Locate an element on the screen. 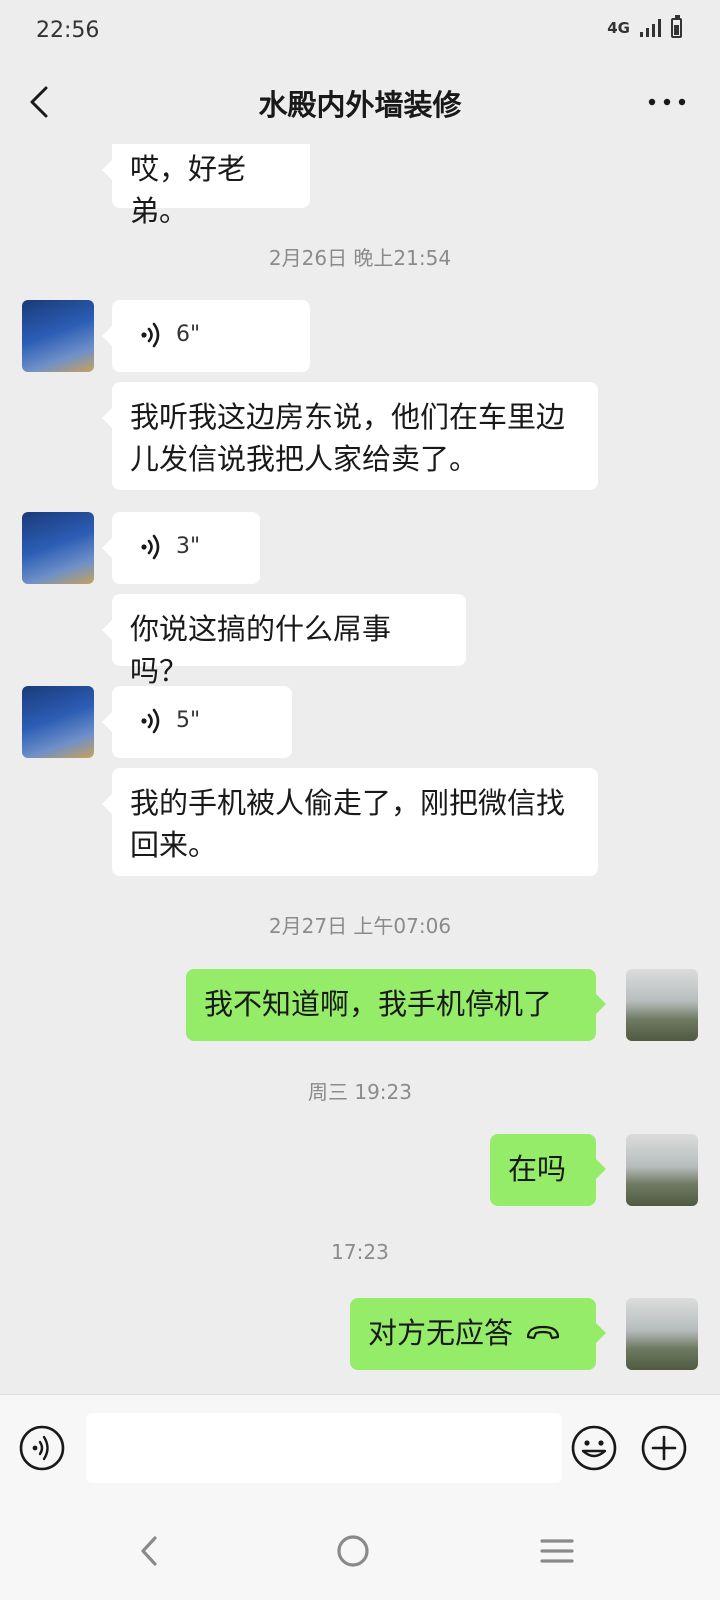 Image resolution: width=720 pixels, height=1600 pixels. status-time: 22:56 is located at coordinates (68, 30).